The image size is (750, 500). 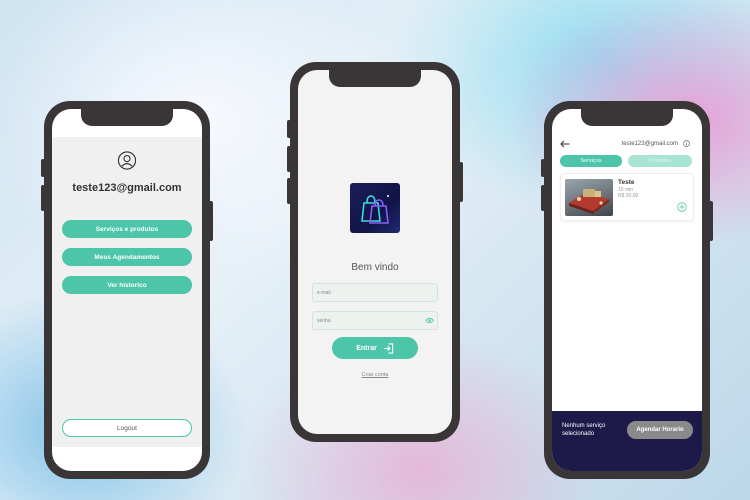 I want to click on services-screen: teste123@gmail.com Serviços Produtos Tes, so click(x=627, y=290).